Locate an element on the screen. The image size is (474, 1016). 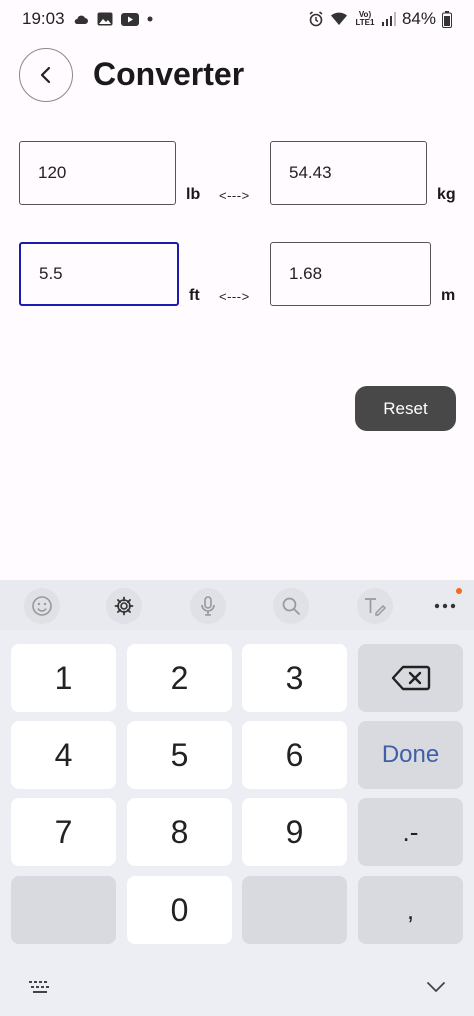
key-2: 2 is located at coordinates (179, 678).